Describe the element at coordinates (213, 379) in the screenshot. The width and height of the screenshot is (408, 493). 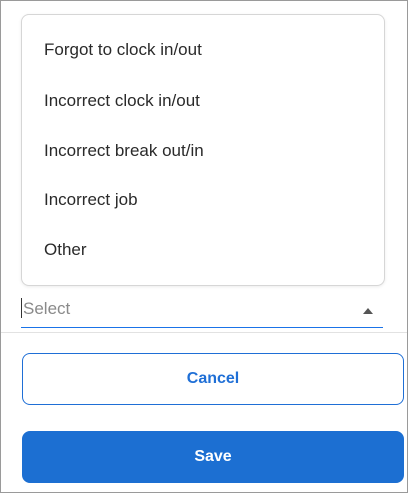
I see `cancel-button: Cancel` at that location.